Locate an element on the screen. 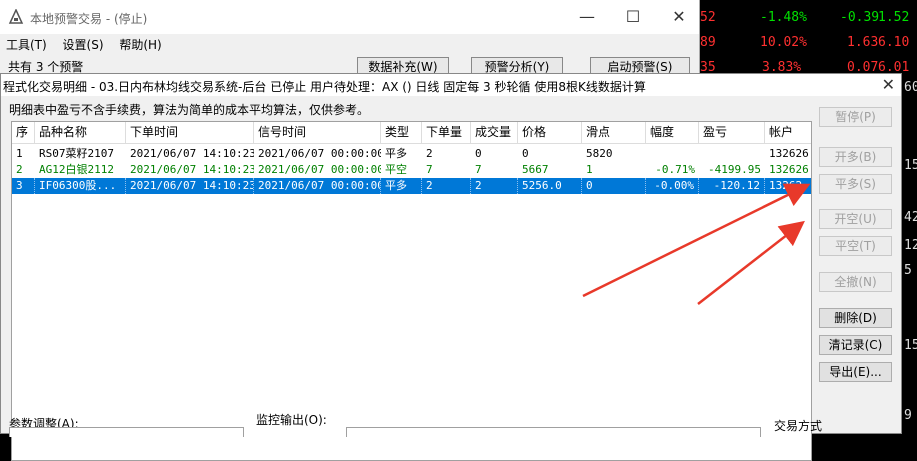 This screenshot has height=461, width=917. clear-records-button: 清记录(C) is located at coordinates (855, 345).